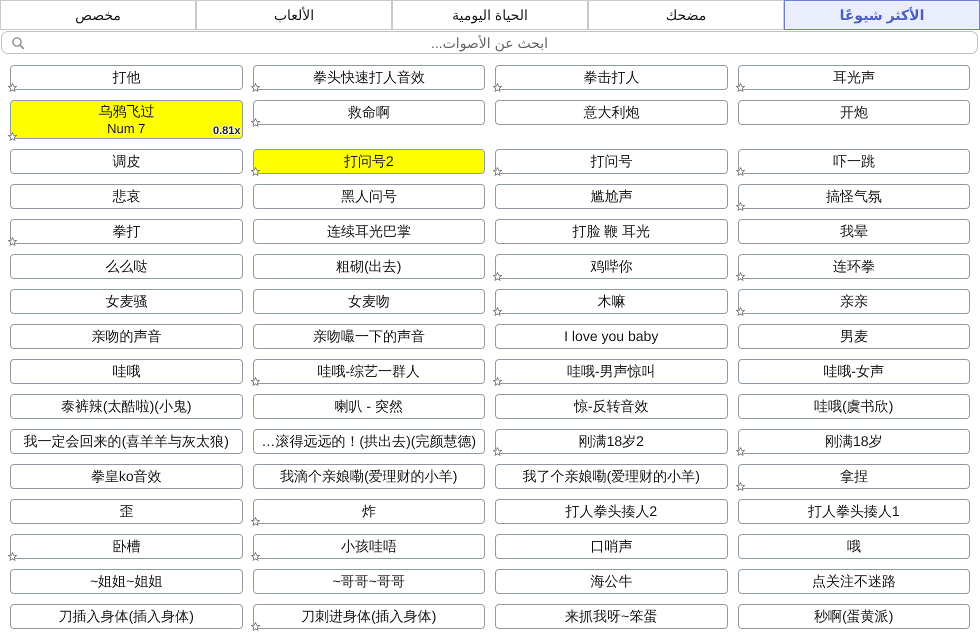  Describe the element at coordinates (854, 616) in the screenshot. I see `sound-button: 秒啊(蛋黄派)` at that location.